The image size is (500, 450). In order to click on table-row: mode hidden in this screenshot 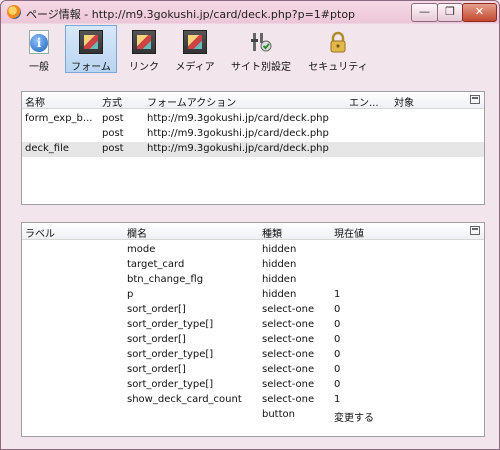, I will do `click(253, 250)`.